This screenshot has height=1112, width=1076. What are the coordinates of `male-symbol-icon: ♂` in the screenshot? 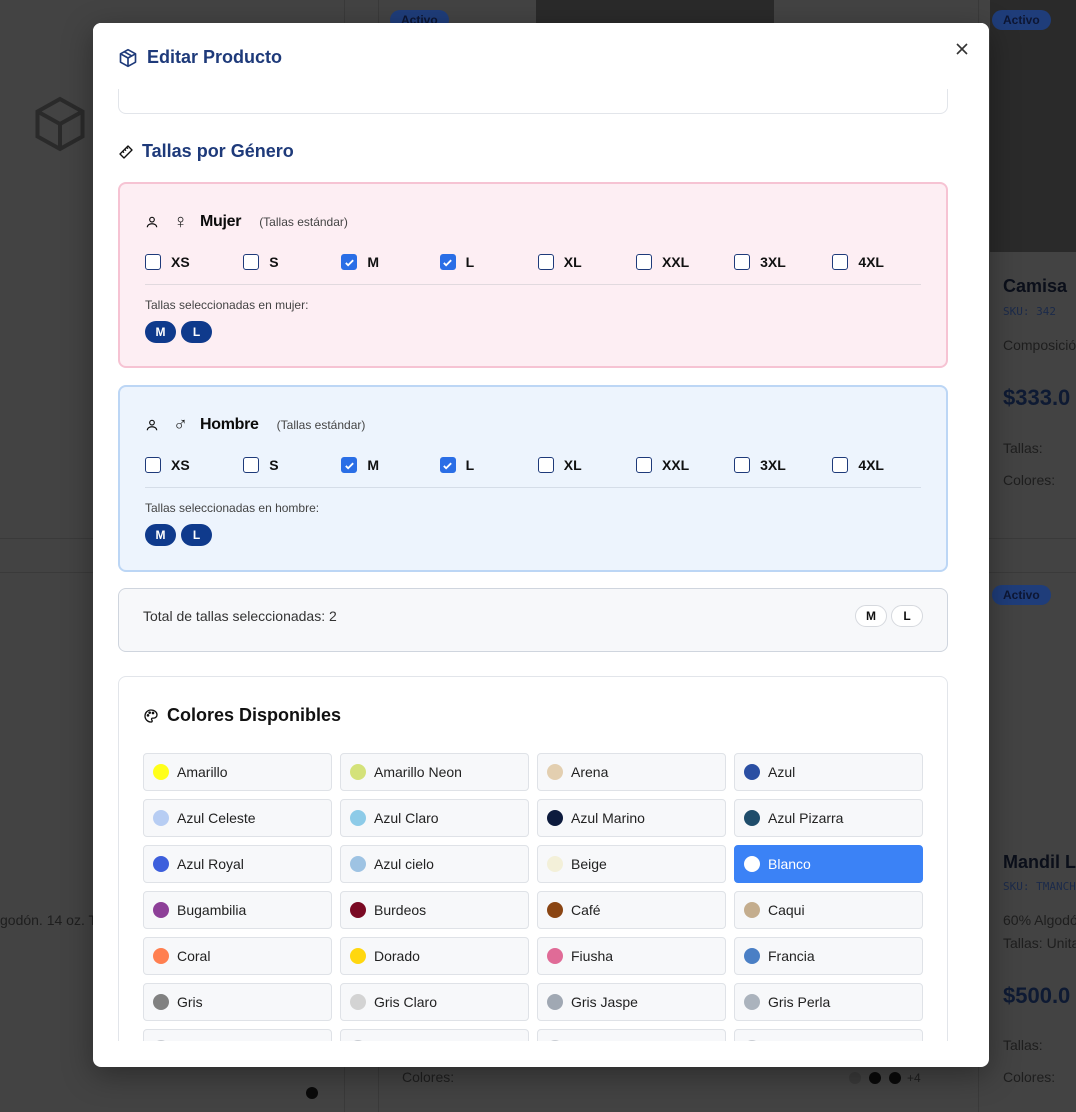 It's located at (180, 425).